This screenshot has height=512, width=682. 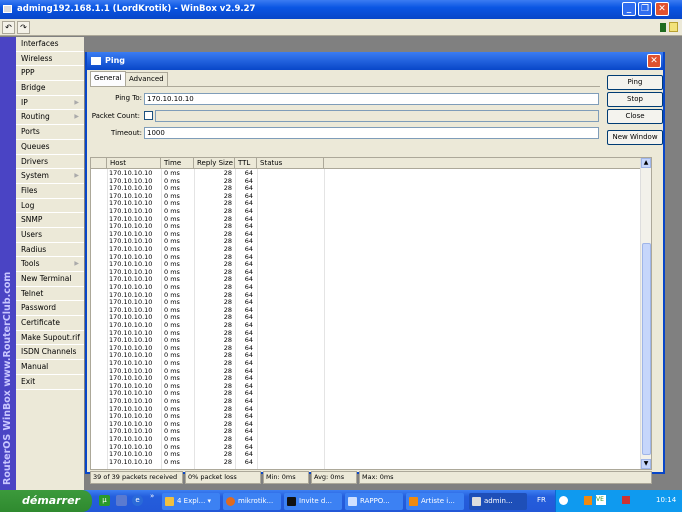 What do you see at coordinates (291, 501) in the screenshot?
I see `cmd-icon` at bounding box center [291, 501].